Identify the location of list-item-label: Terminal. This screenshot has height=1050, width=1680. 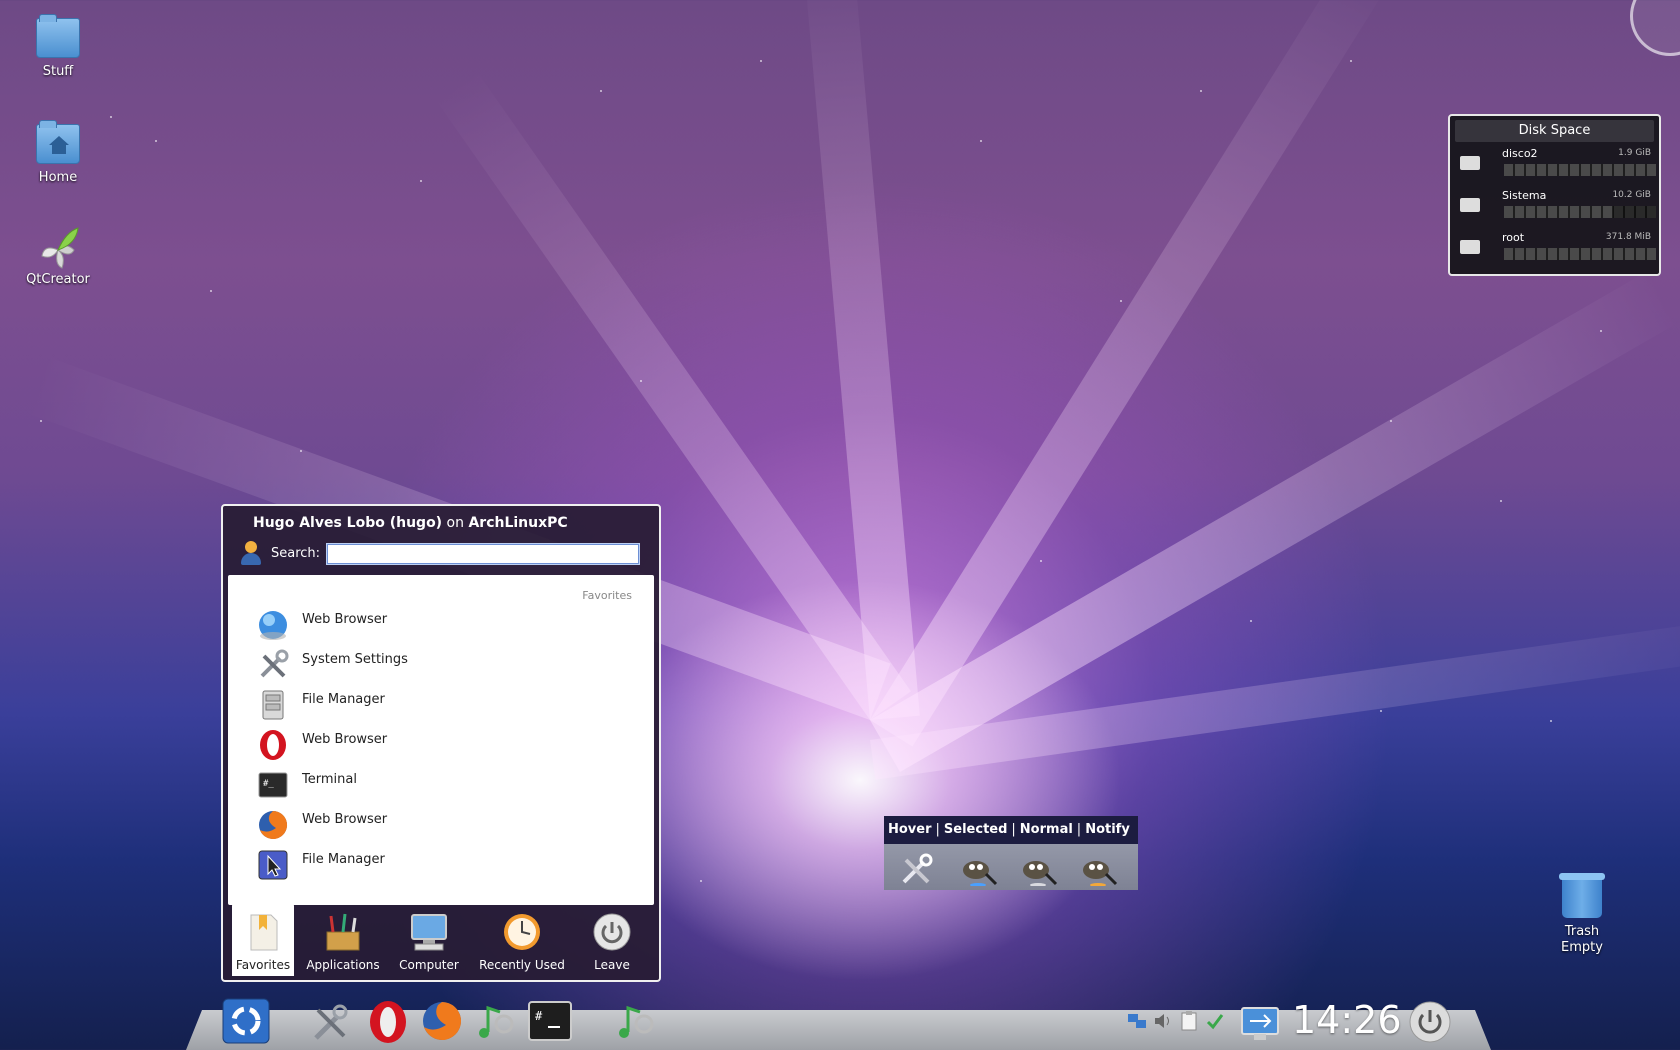
(329, 779).